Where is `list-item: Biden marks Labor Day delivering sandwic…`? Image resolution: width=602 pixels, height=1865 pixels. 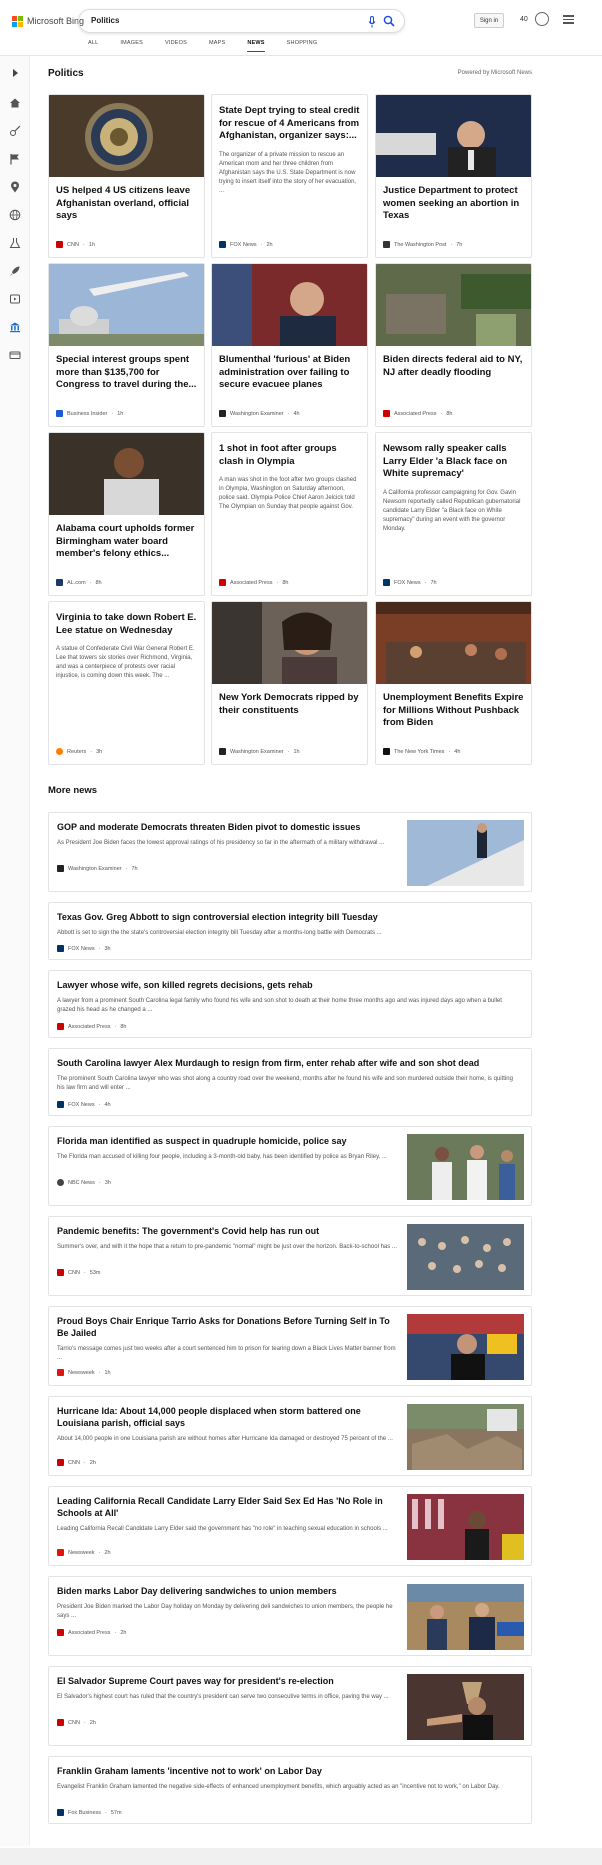 list-item: Biden marks Labor Day delivering sandwic… is located at coordinates (290, 1616).